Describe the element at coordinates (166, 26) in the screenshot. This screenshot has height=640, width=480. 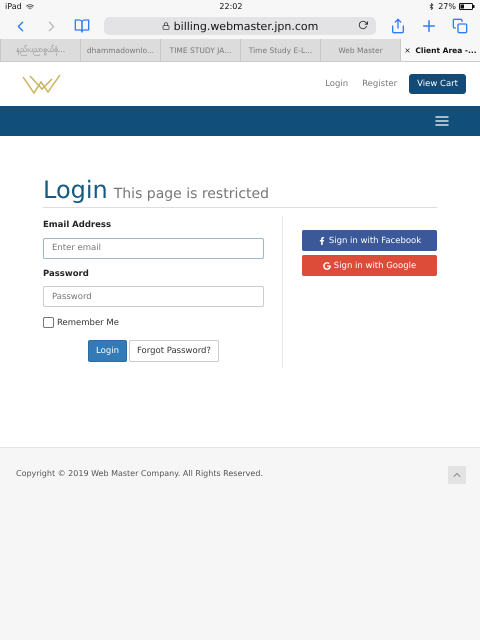
I see `lock-icon` at that location.